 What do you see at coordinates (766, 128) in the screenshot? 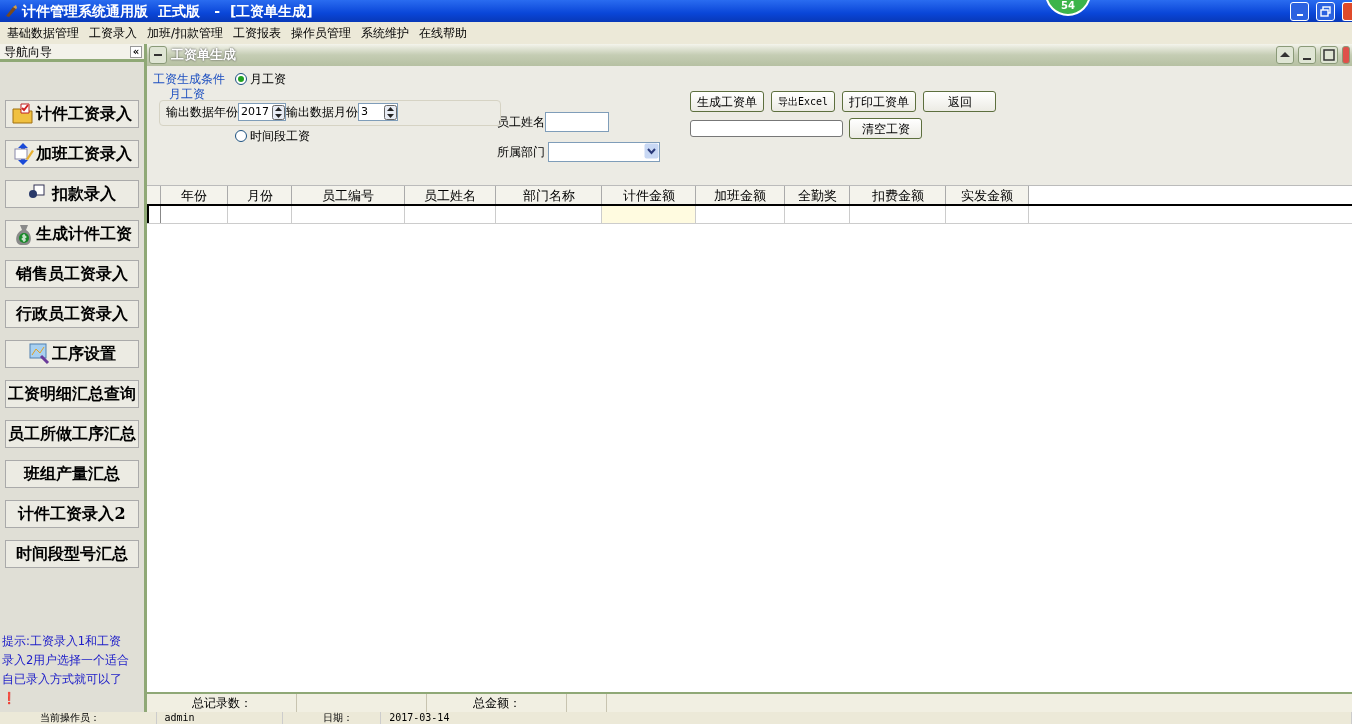
I see `text-field` at bounding box center [766, 128].